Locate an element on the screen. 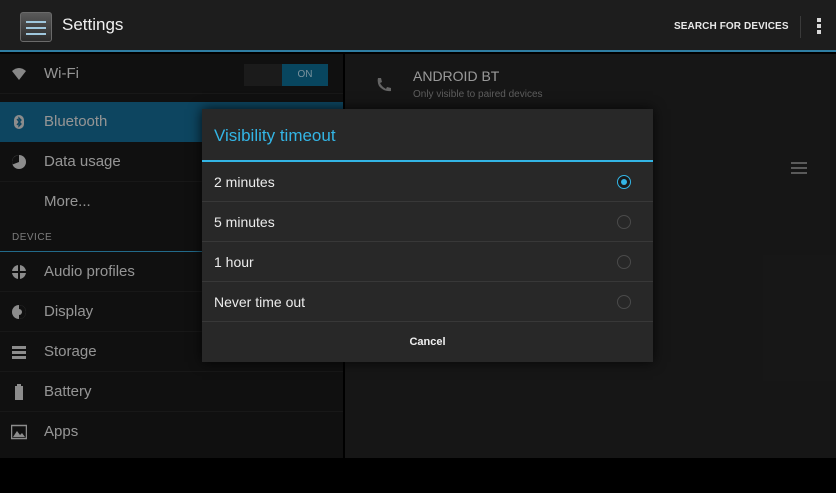 Image resolution: width=836 pixels, height=493 pixels. action-bar-divider is located at coordinates (800, 27).